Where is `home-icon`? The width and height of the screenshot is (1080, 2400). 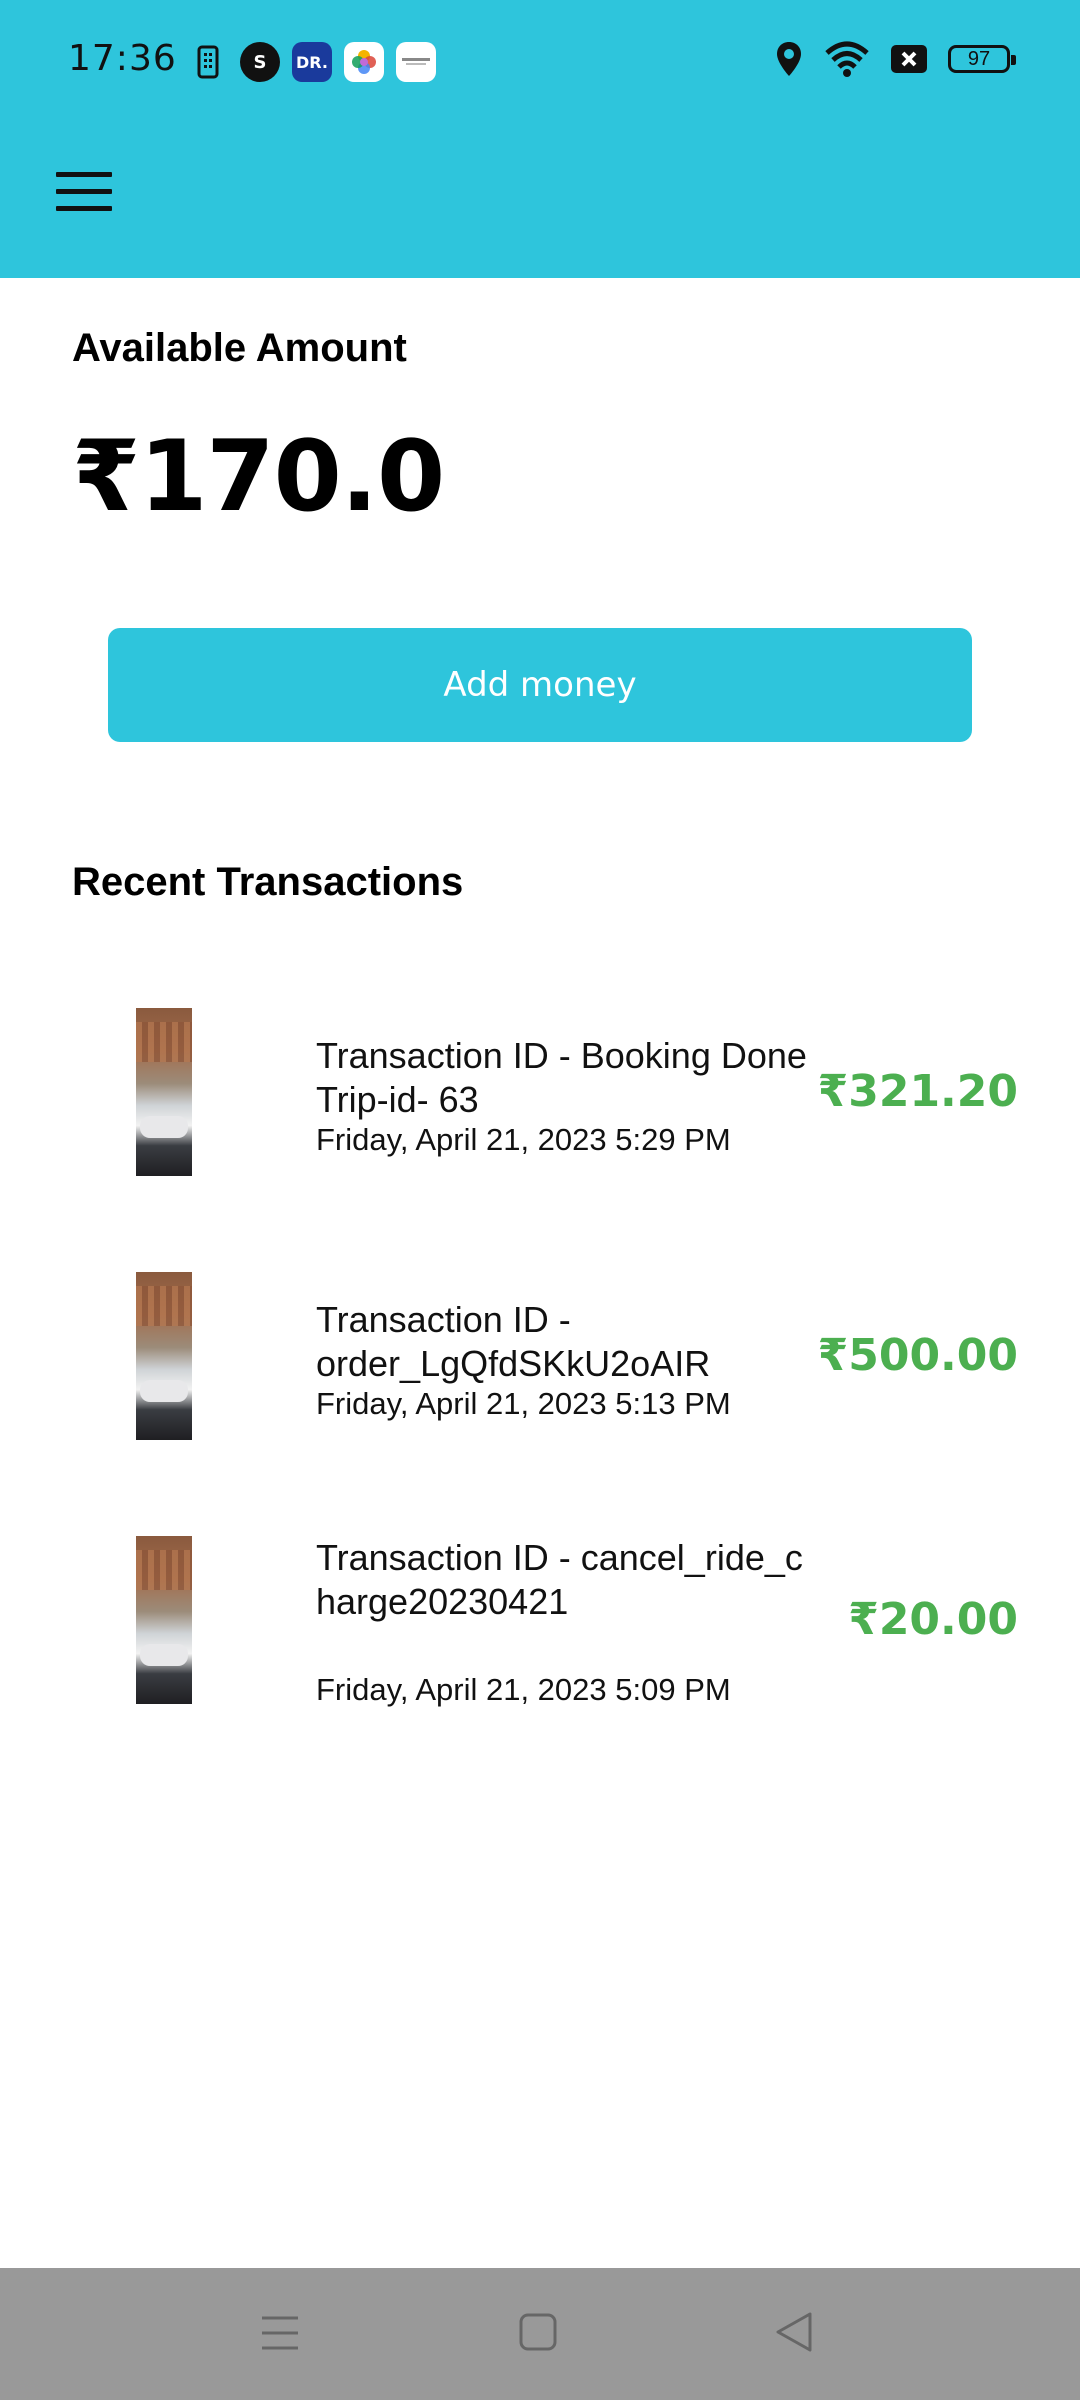 home-icon is located at coordinates (538, 2333).